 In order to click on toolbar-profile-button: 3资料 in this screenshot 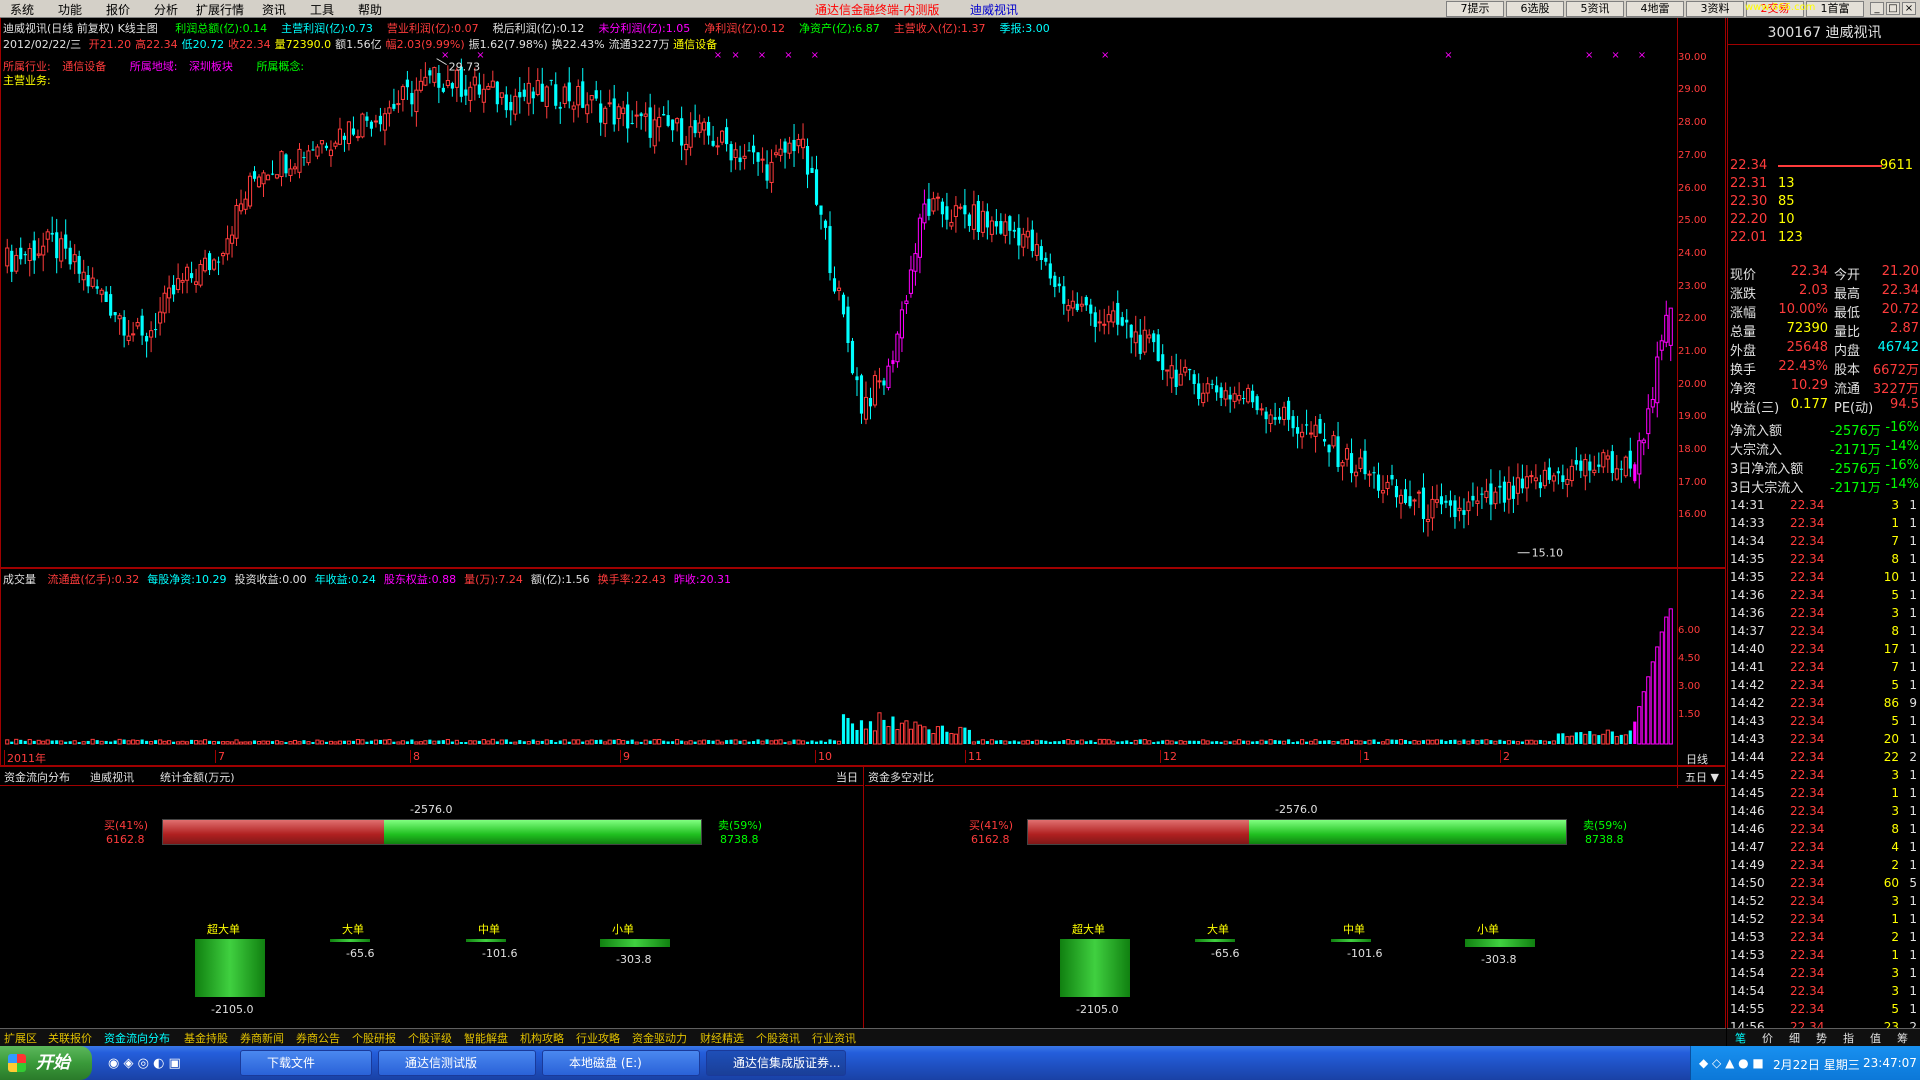, I will do `click(1715, 9)`.